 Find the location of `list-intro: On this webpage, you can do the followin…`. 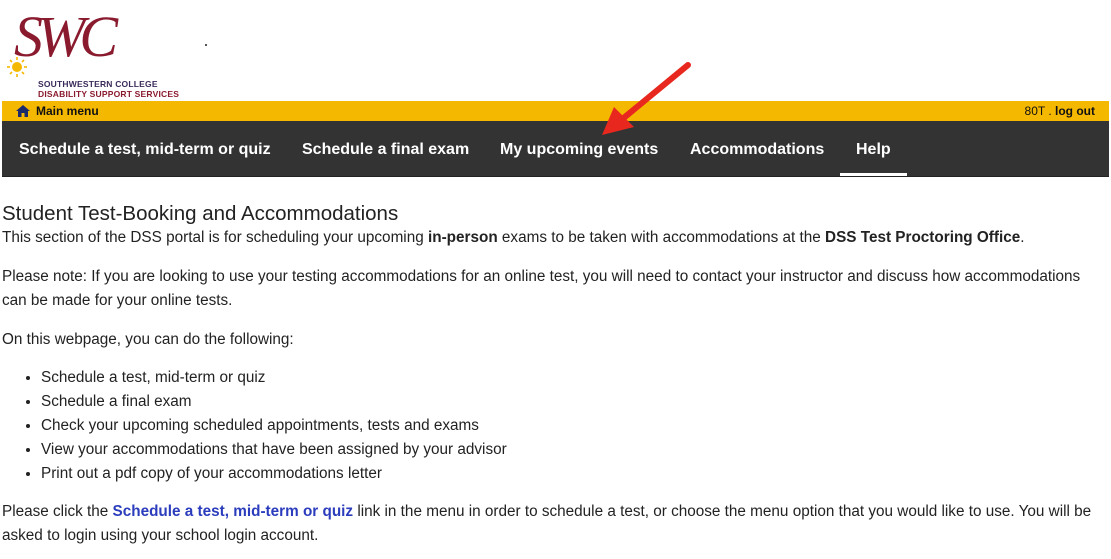

list-intro: On this webpage, you can do the followin… is located at coordinates (148, 339).